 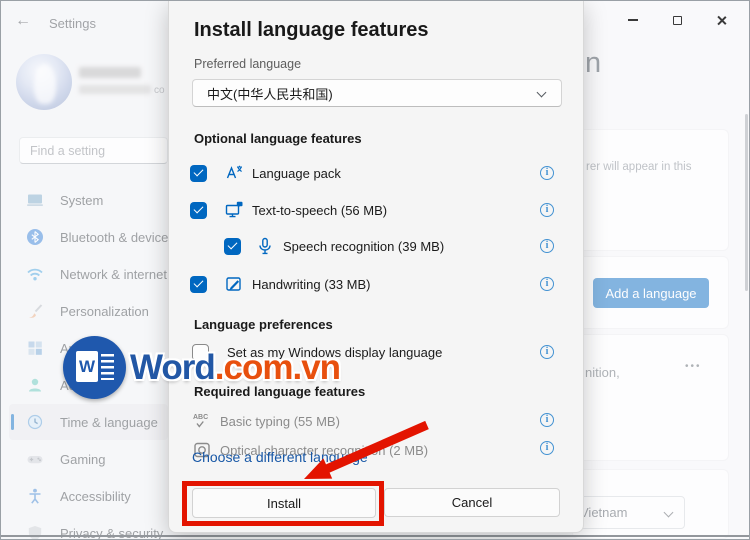 I want to click on text-to-speech-icon, so click(x=234, y=209).